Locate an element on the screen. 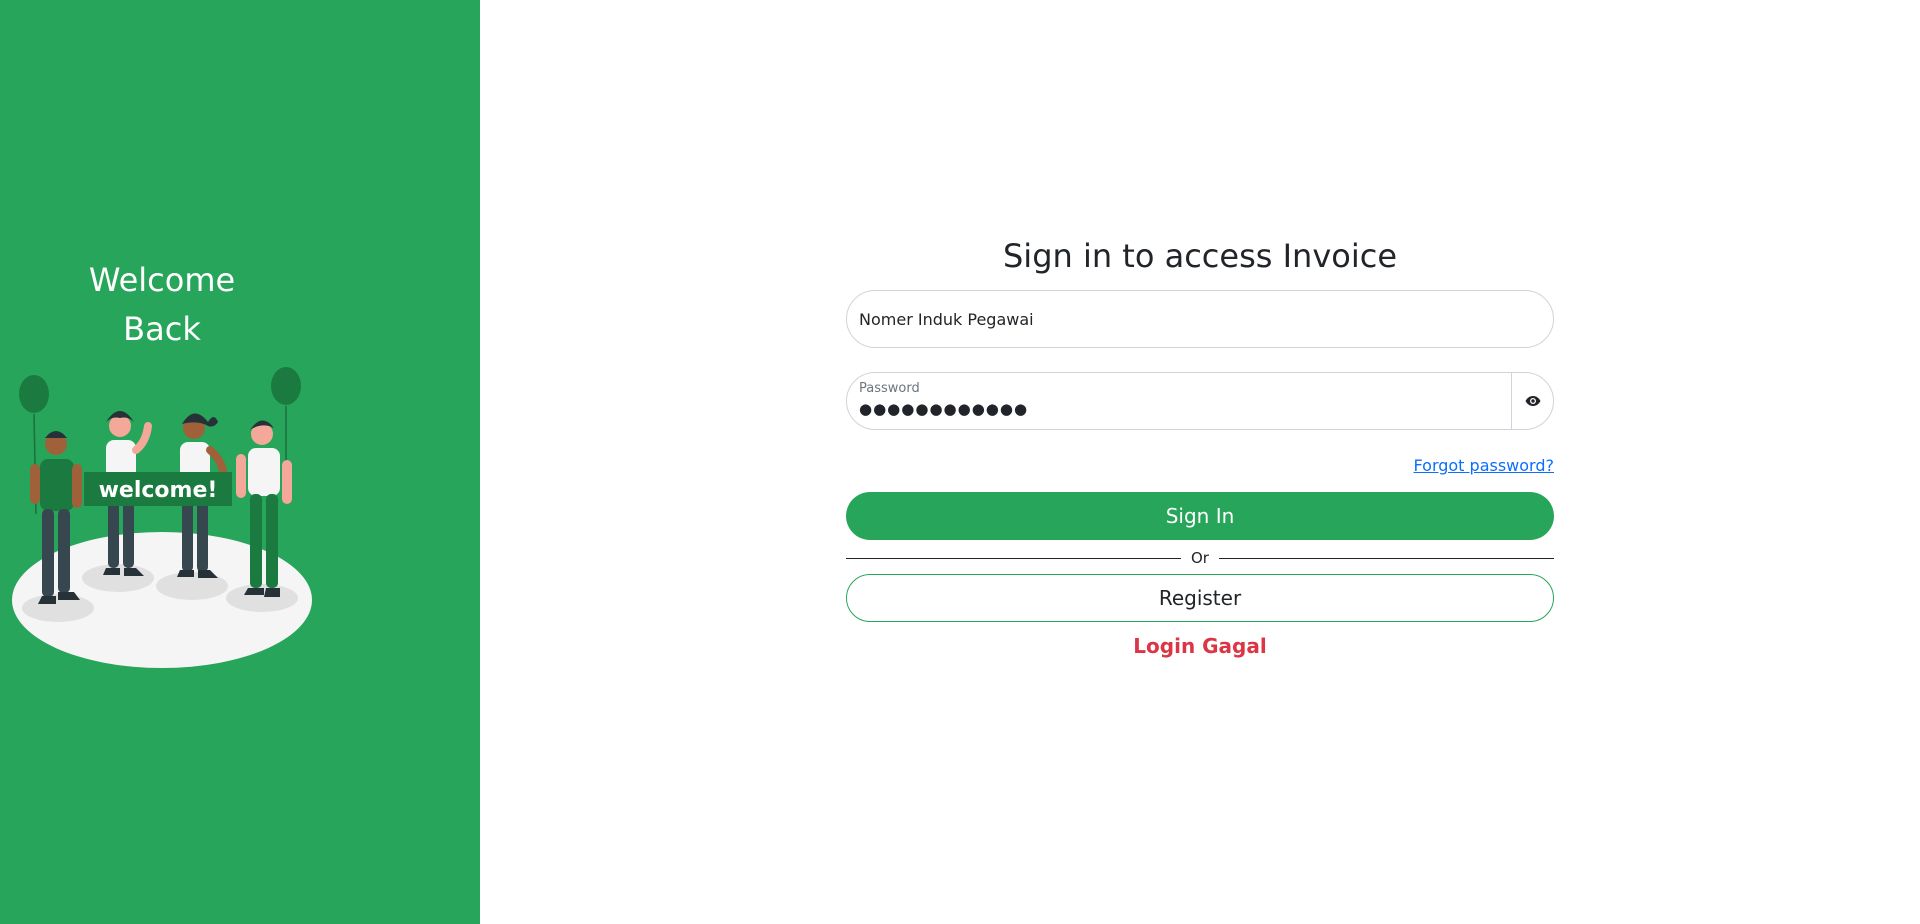 This screenshot has height=924, width=1920. welcome-line-2: Back is located at coordinates (162, 329).